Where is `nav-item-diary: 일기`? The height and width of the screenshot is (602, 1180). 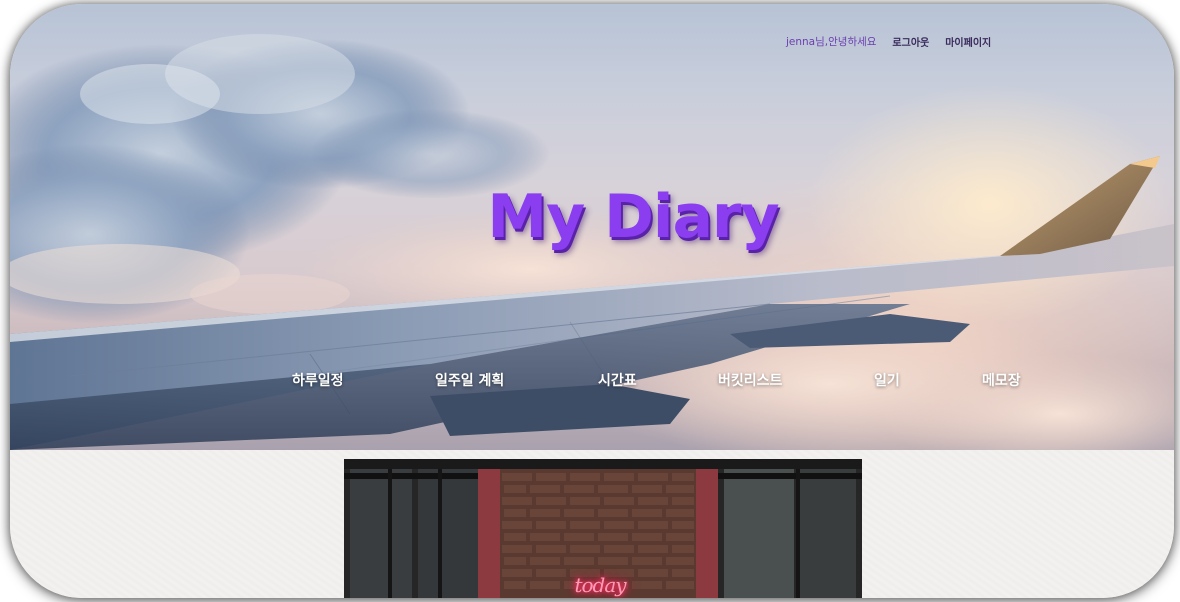 nav-item-diary: 일기 is located at coordinates (887, 380).